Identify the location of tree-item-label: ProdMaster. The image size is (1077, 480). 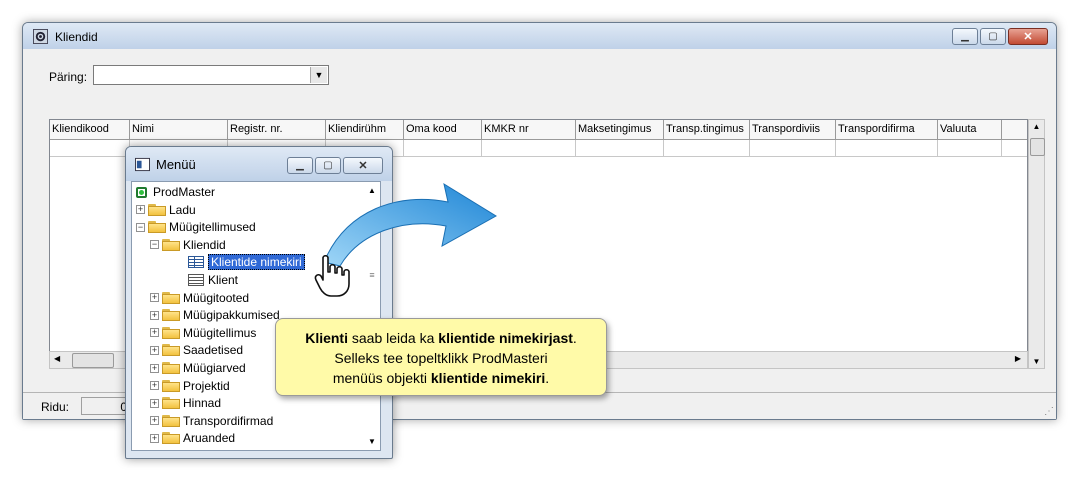
(184, 192).